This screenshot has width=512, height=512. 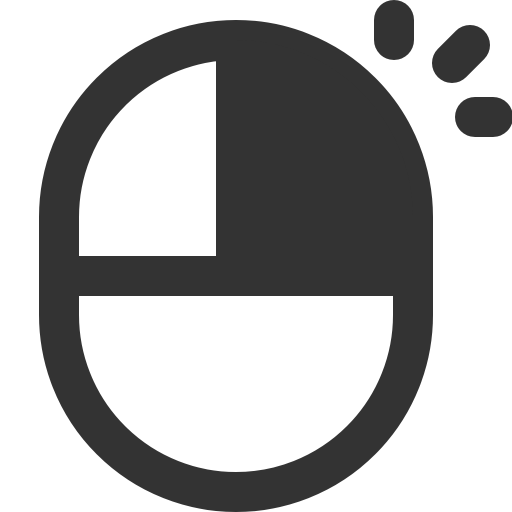 What do you see at coordinates (461, 54) in the screenshot?
I see `click-ray-diagonal-icon` at bounding box center [461, 54].